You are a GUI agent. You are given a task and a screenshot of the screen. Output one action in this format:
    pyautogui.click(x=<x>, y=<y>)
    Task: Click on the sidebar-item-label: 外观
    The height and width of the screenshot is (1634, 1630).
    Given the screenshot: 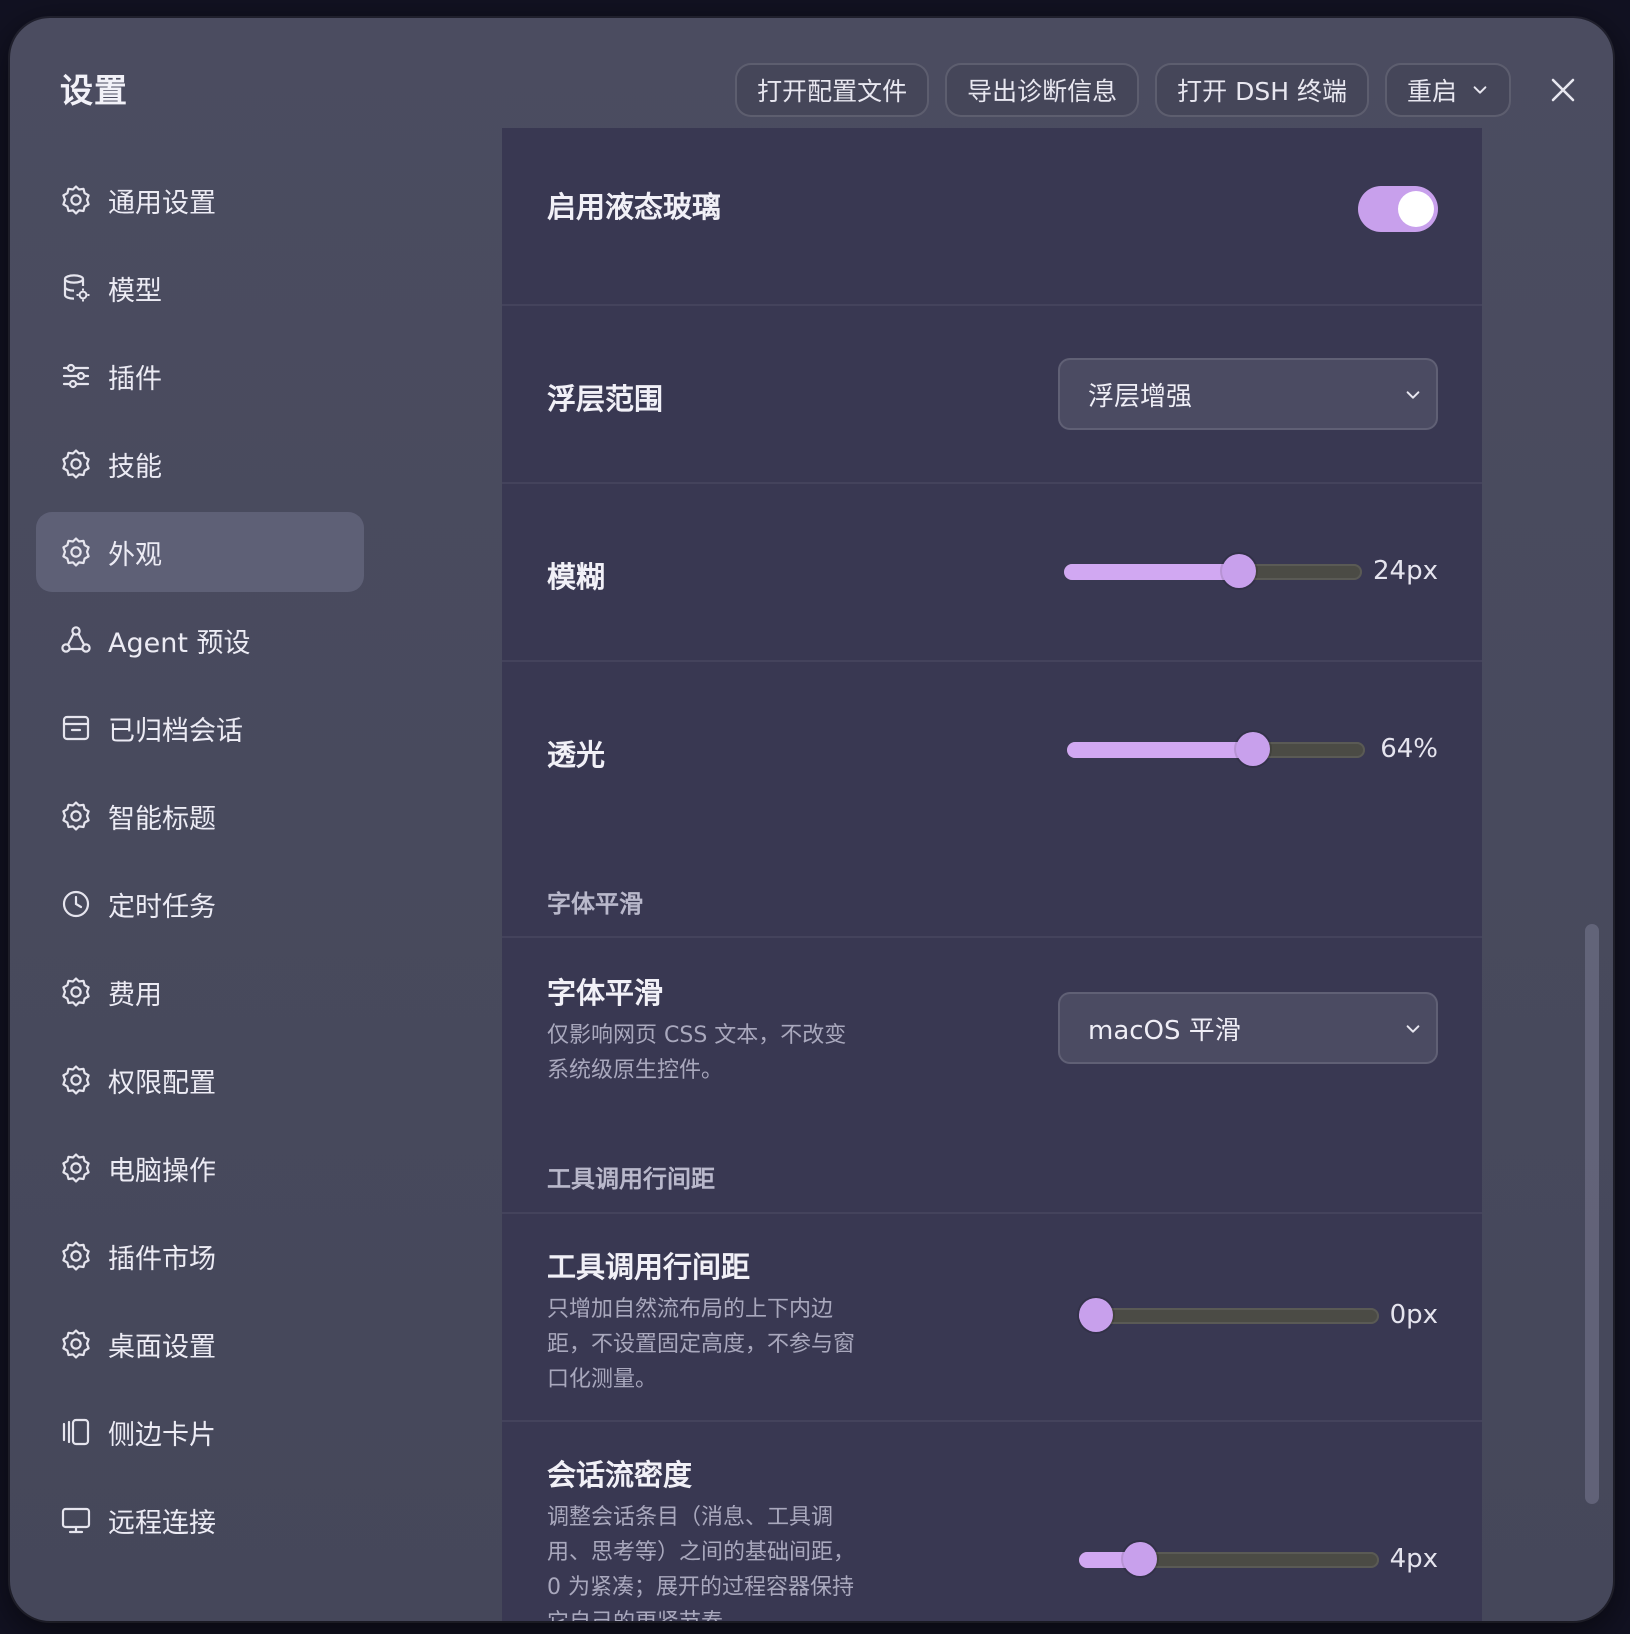 What is the action you would take?
    pyautogui.click(x=135, y=555)
    